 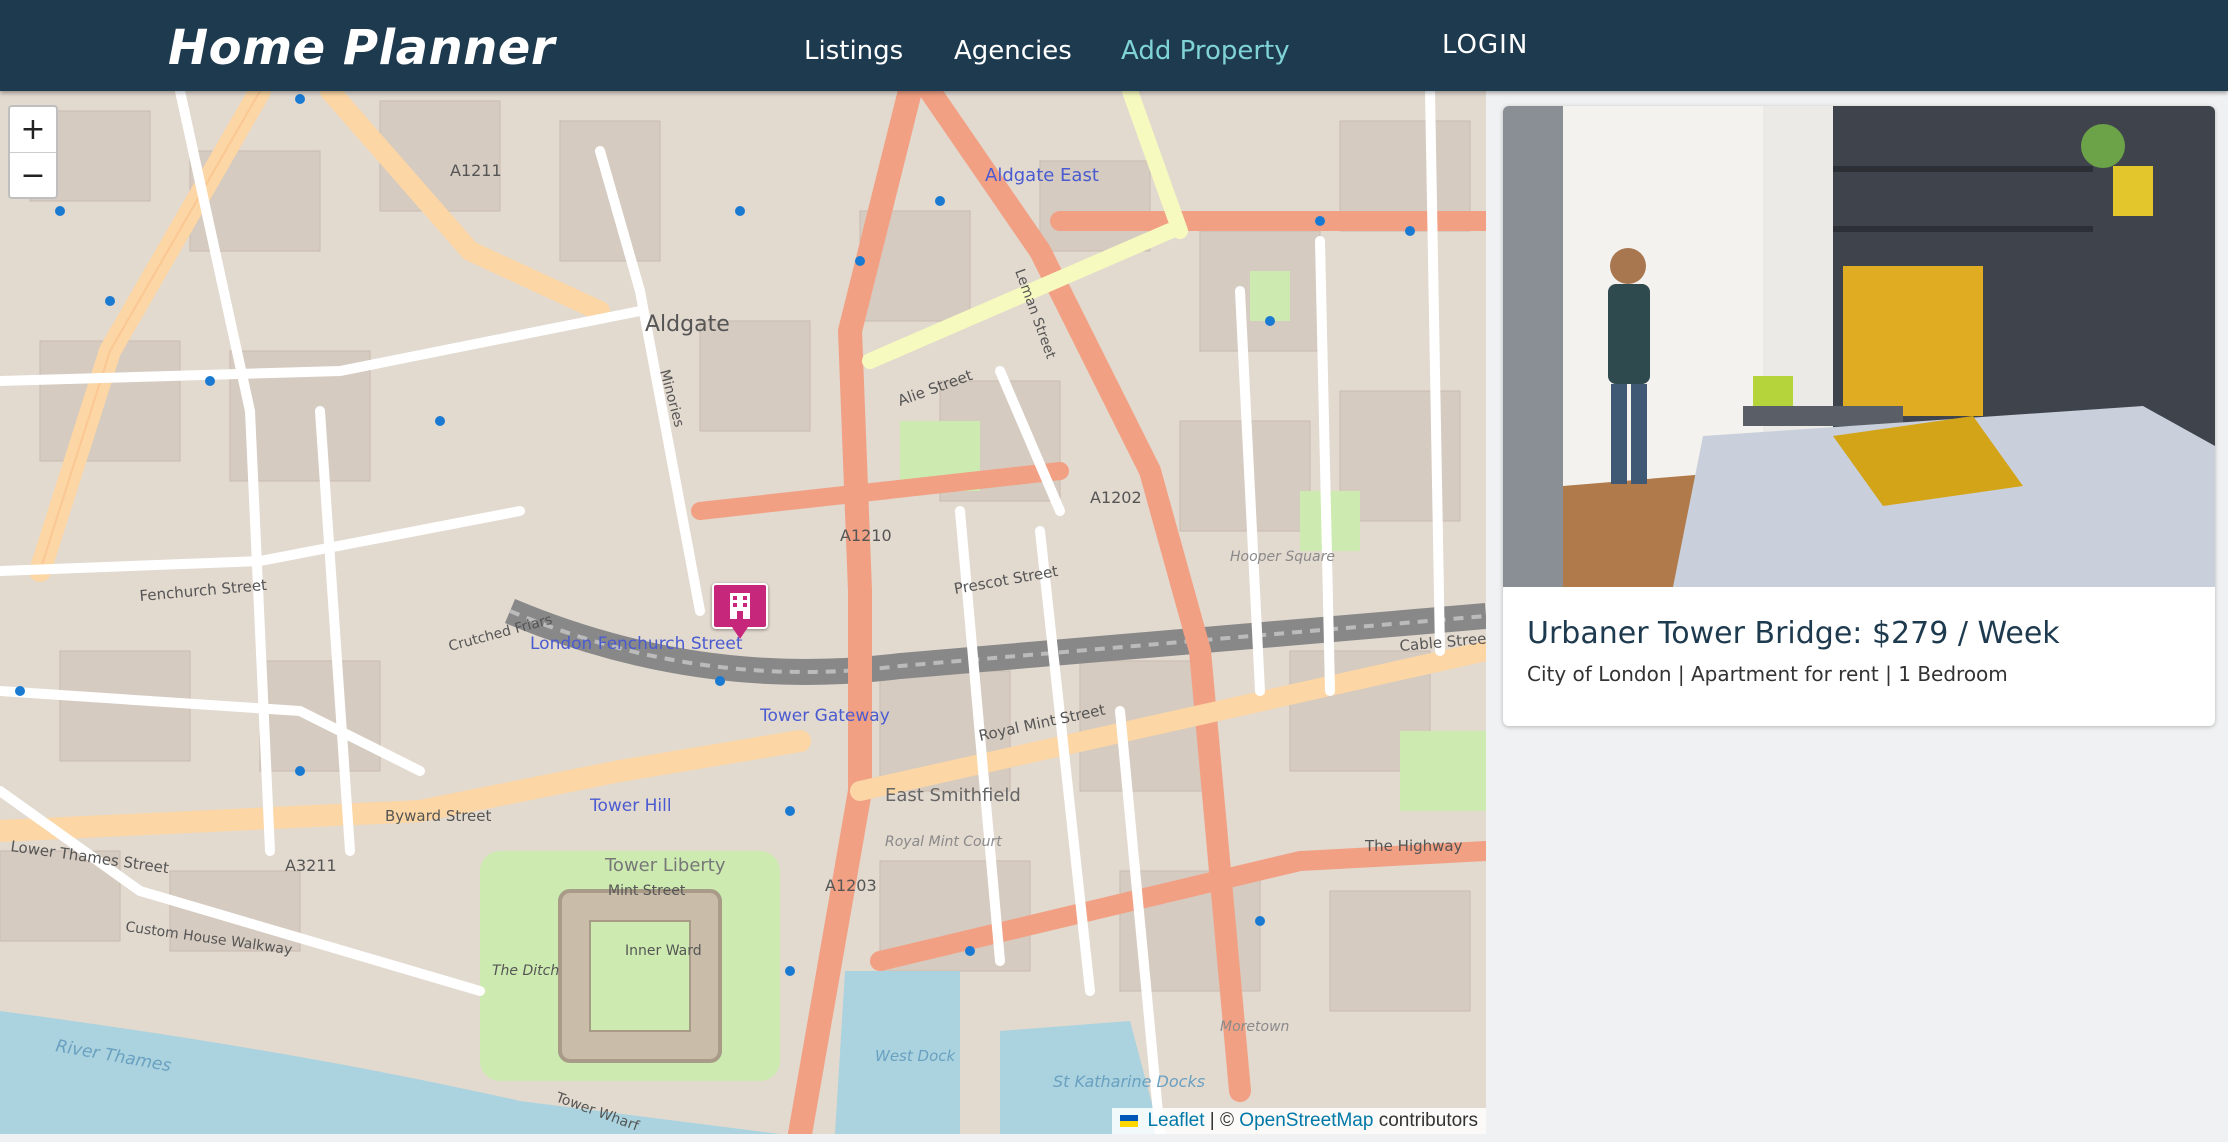 I want to click on svg-text: A1210, so click(x=866, y=535).